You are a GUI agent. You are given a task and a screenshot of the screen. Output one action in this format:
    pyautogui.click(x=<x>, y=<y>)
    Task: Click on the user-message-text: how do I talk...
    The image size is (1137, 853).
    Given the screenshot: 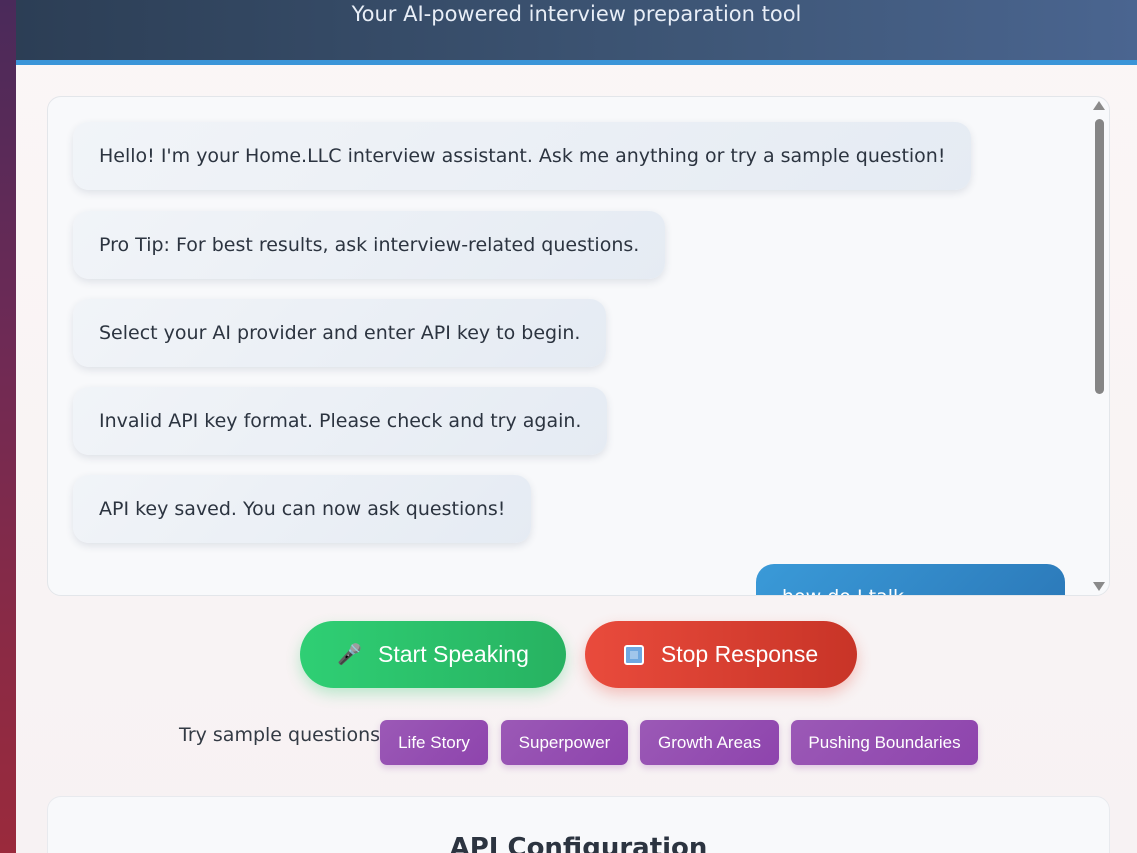 What is the action you would take?
    pyautogui.click(x=852, y=590)
    